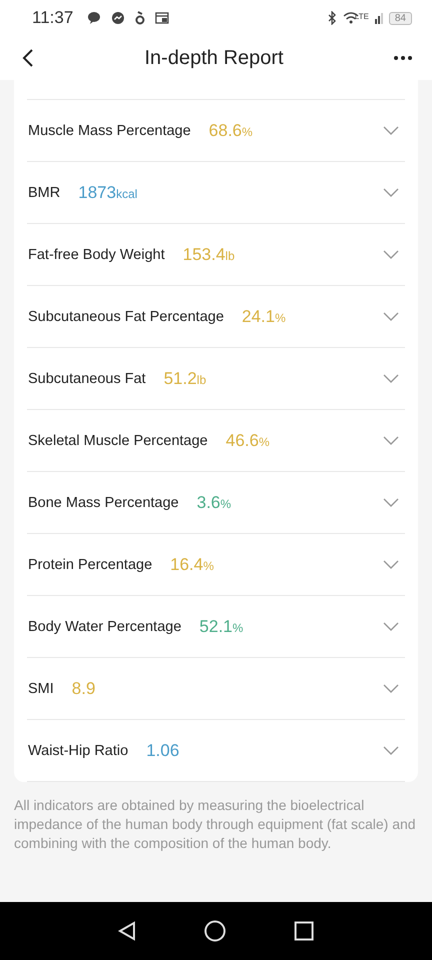 Image resolution: width=432 pixels, height=960 pixels. What do you see at coordinates (215, 824) in the screenshot?
I see `footnote-text: All indicators are obtained by measuring the bioelectrical impedance of the human body through equipment (fat scale) and combining with the composition of the human body.` at bounding box center [215, 824].